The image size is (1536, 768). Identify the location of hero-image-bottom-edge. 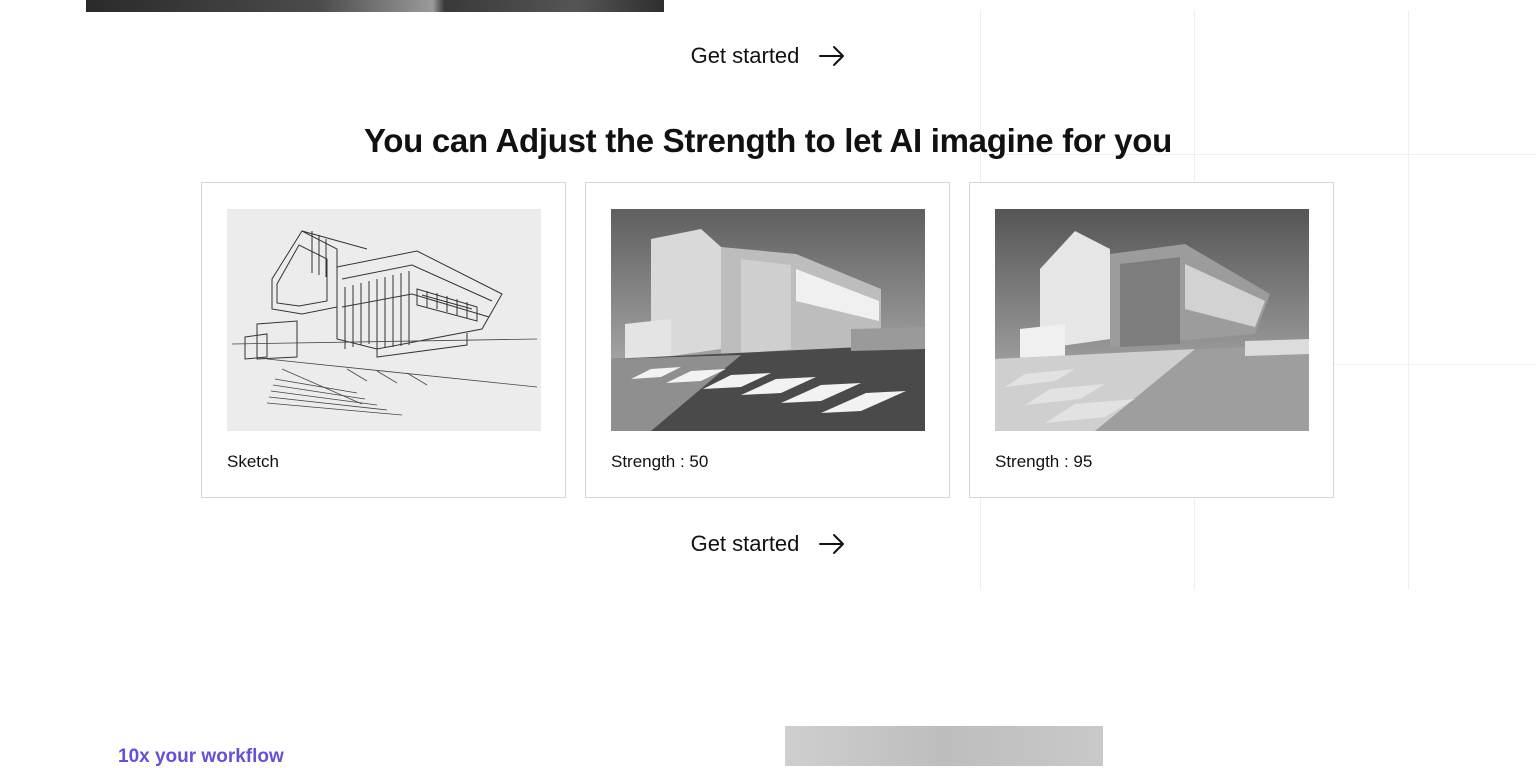
(375, 6).